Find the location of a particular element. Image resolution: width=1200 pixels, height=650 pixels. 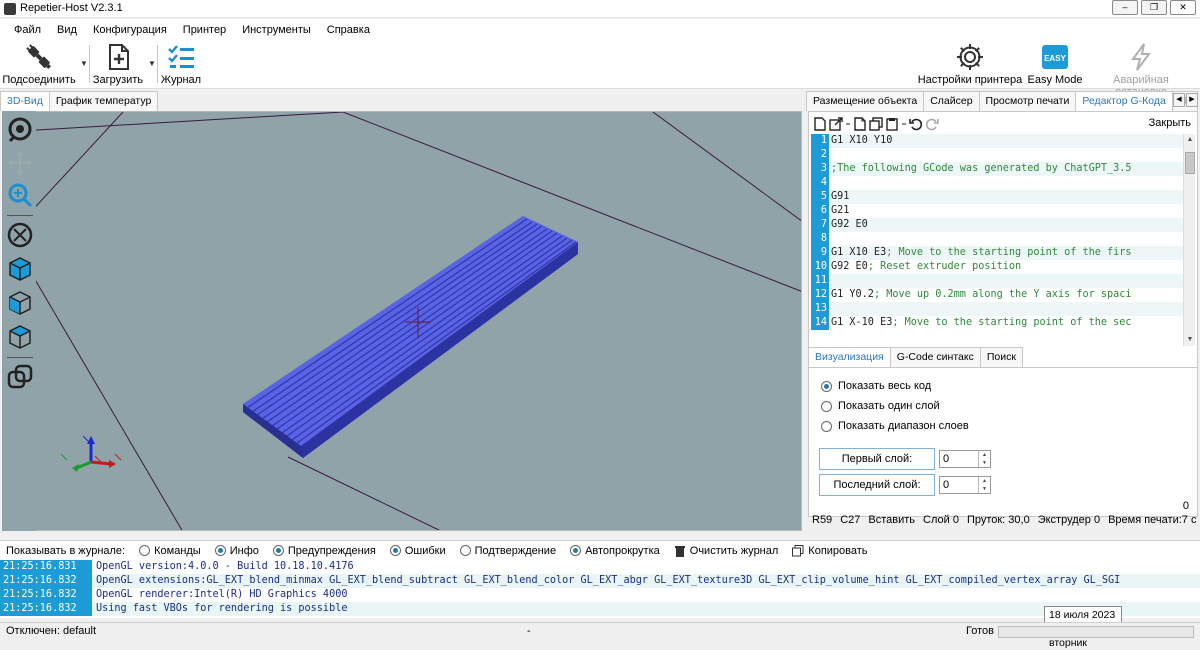

filter-warnings: Предупреждения is located at coordinates (324, 551).